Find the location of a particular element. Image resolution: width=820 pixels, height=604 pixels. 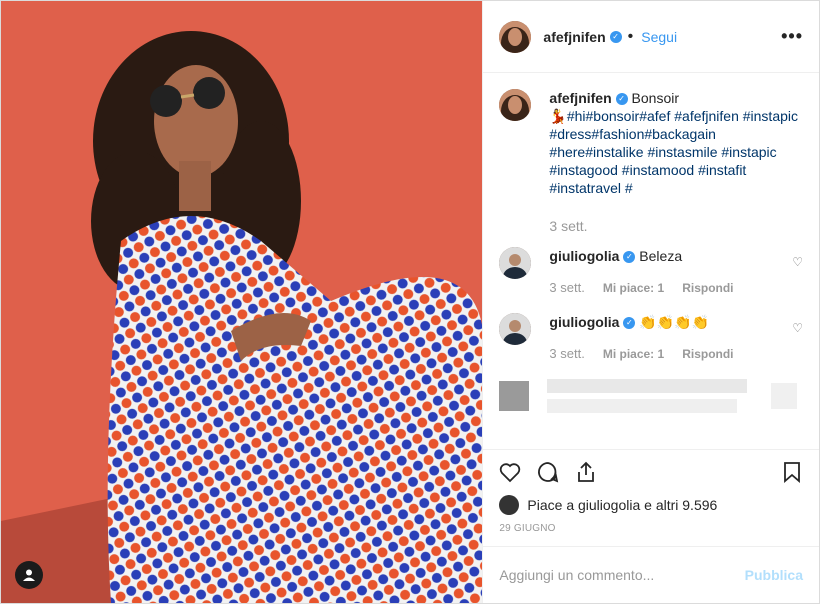

liker-avatar is located at coordinates (509, 505).